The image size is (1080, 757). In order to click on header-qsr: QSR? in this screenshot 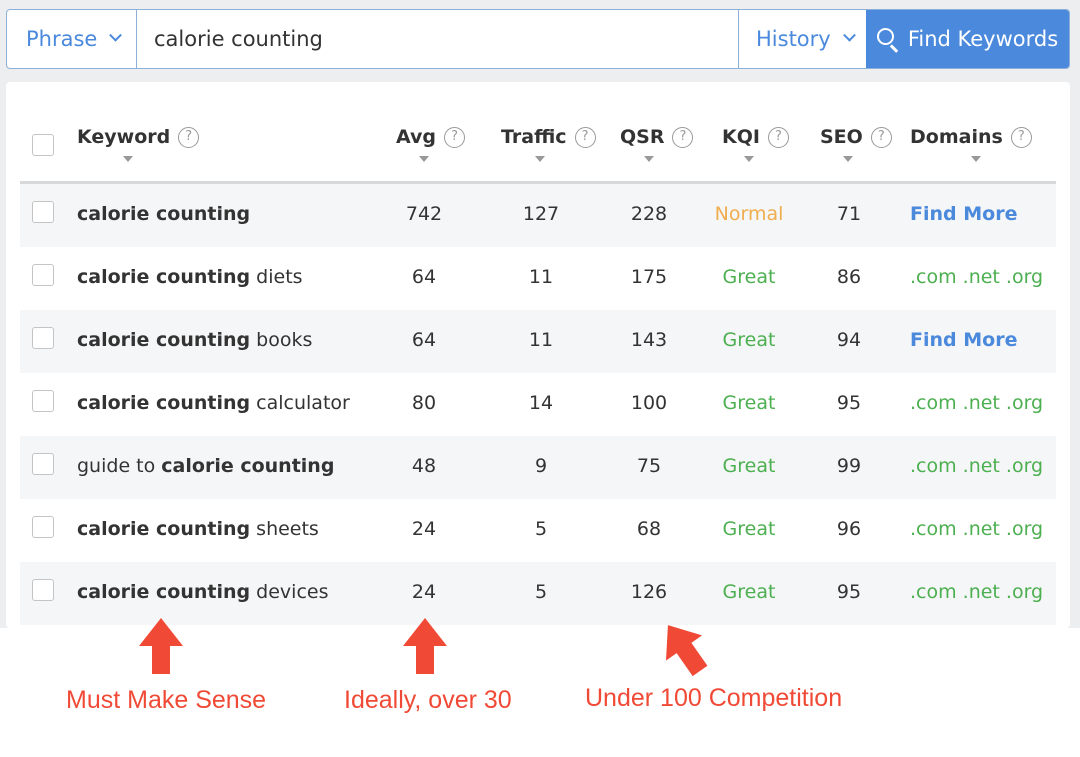, I will do `click(657, 137)`.